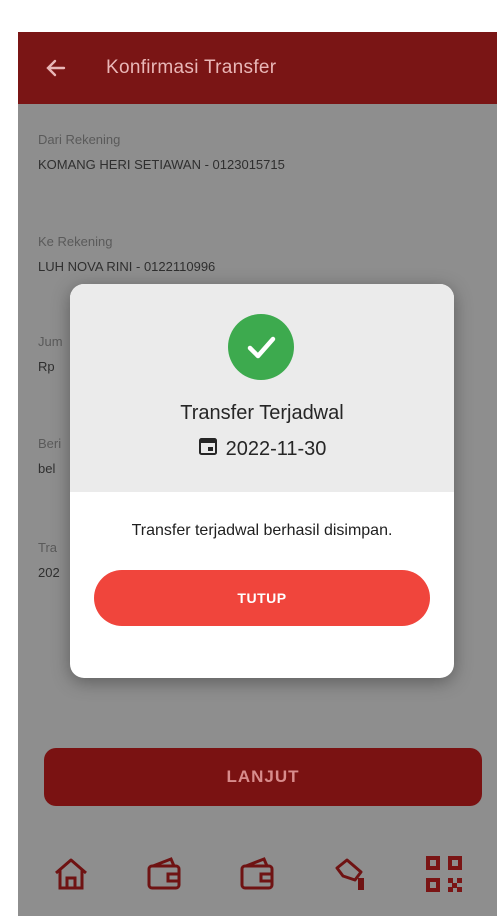  Describe the element at coordinates (79, 139) in the screenshot. I see `from-account-label: Dari Rekening` at that location.